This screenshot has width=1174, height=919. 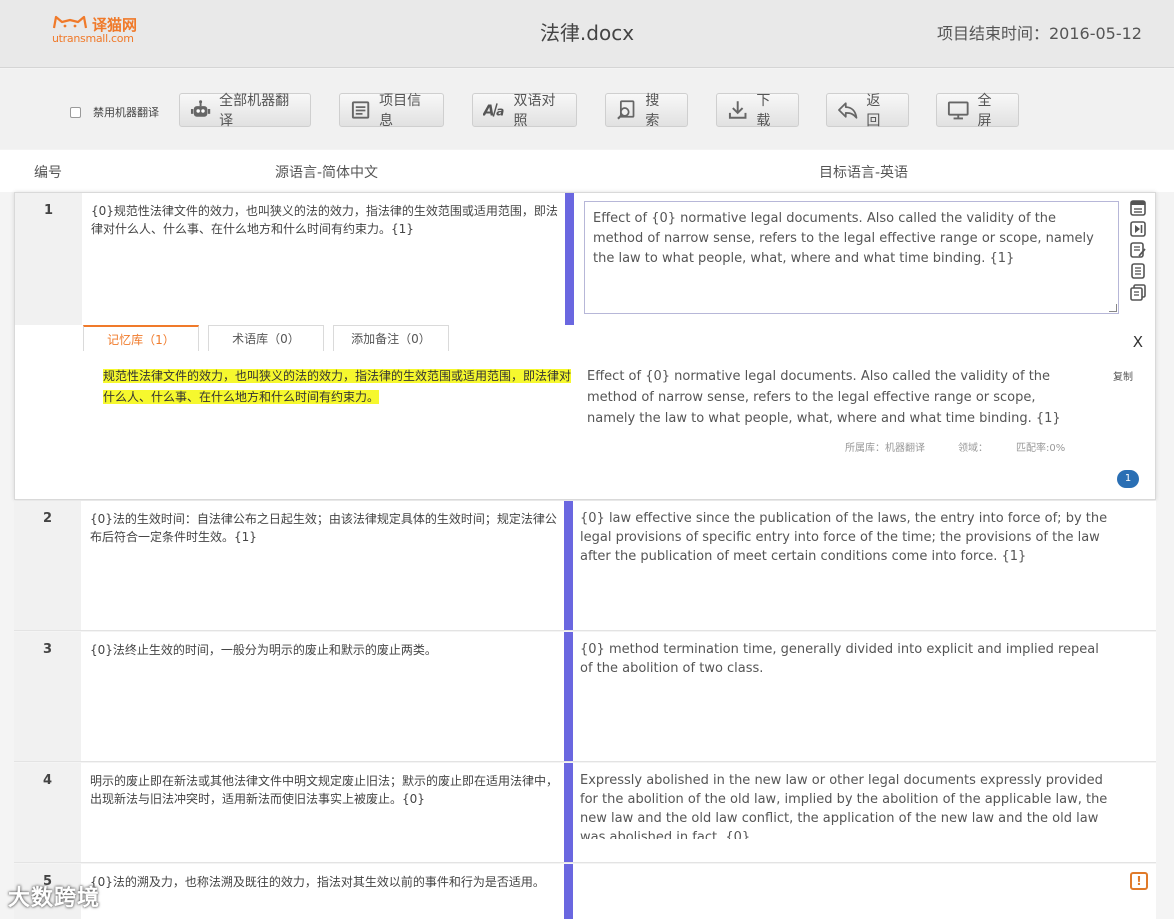 I want to click on segment-actions, so click(x=1139, y=251).